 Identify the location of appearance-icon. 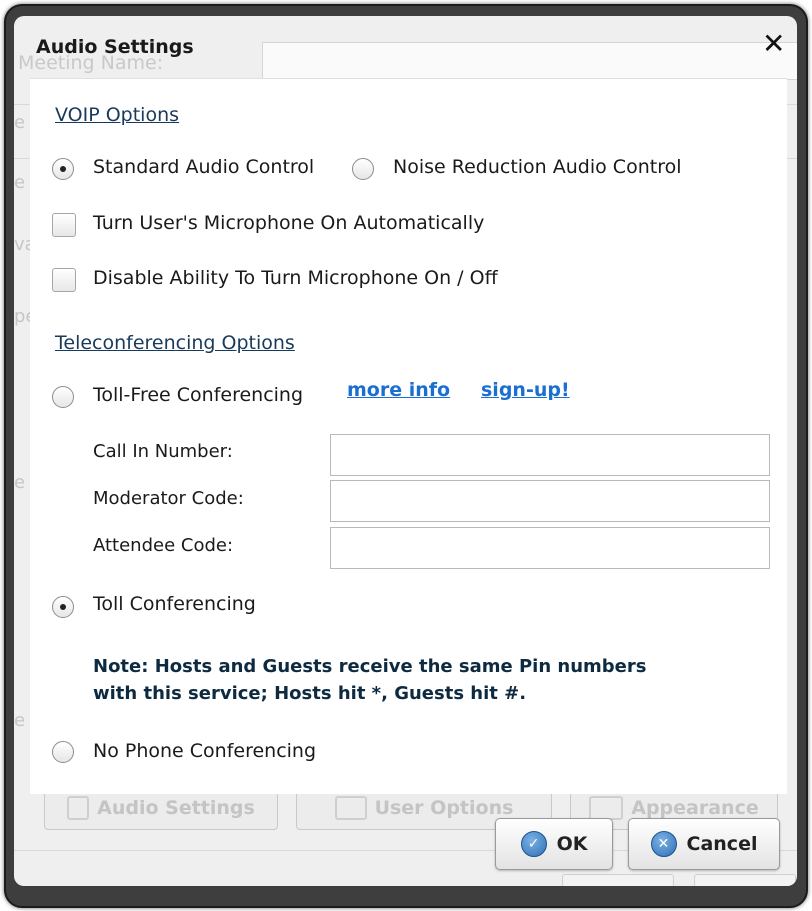
(606, 808).